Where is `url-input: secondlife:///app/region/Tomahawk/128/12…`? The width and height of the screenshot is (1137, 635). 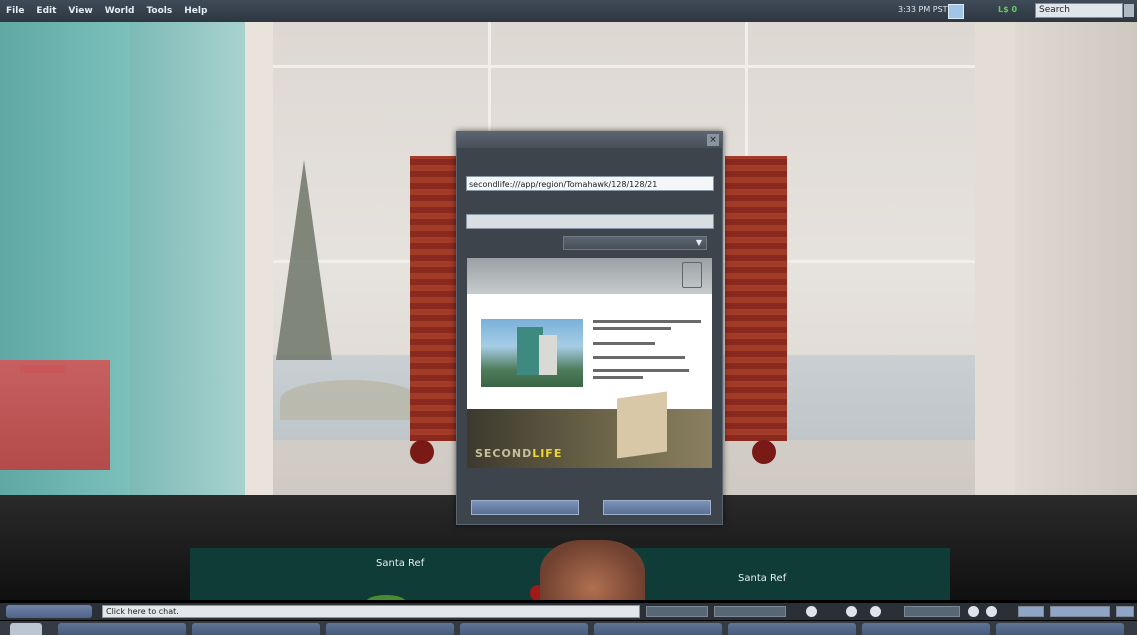 url-input: secondlife:///app/region/Tomahawk/128/12… is located at coordinates (590, 183).